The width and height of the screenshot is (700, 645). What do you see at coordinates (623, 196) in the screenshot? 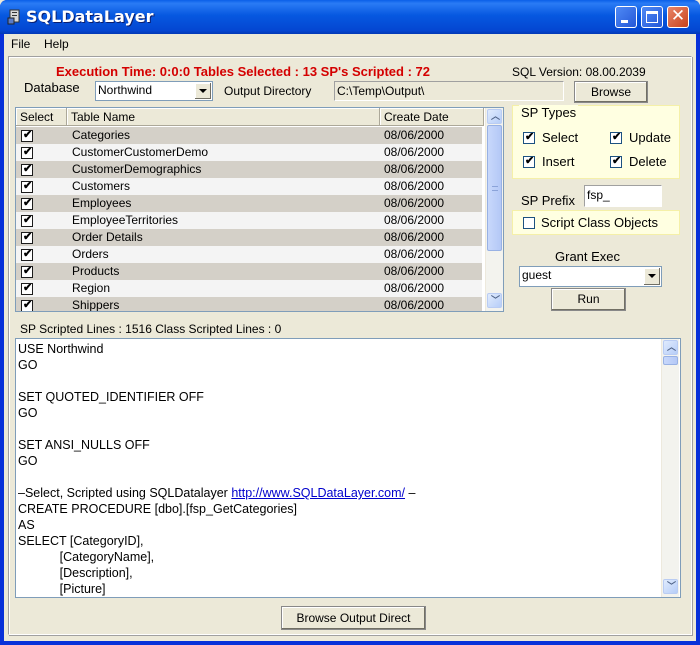
I see `sp-prefix-input: fsp_` at bounding box center [623, 196].